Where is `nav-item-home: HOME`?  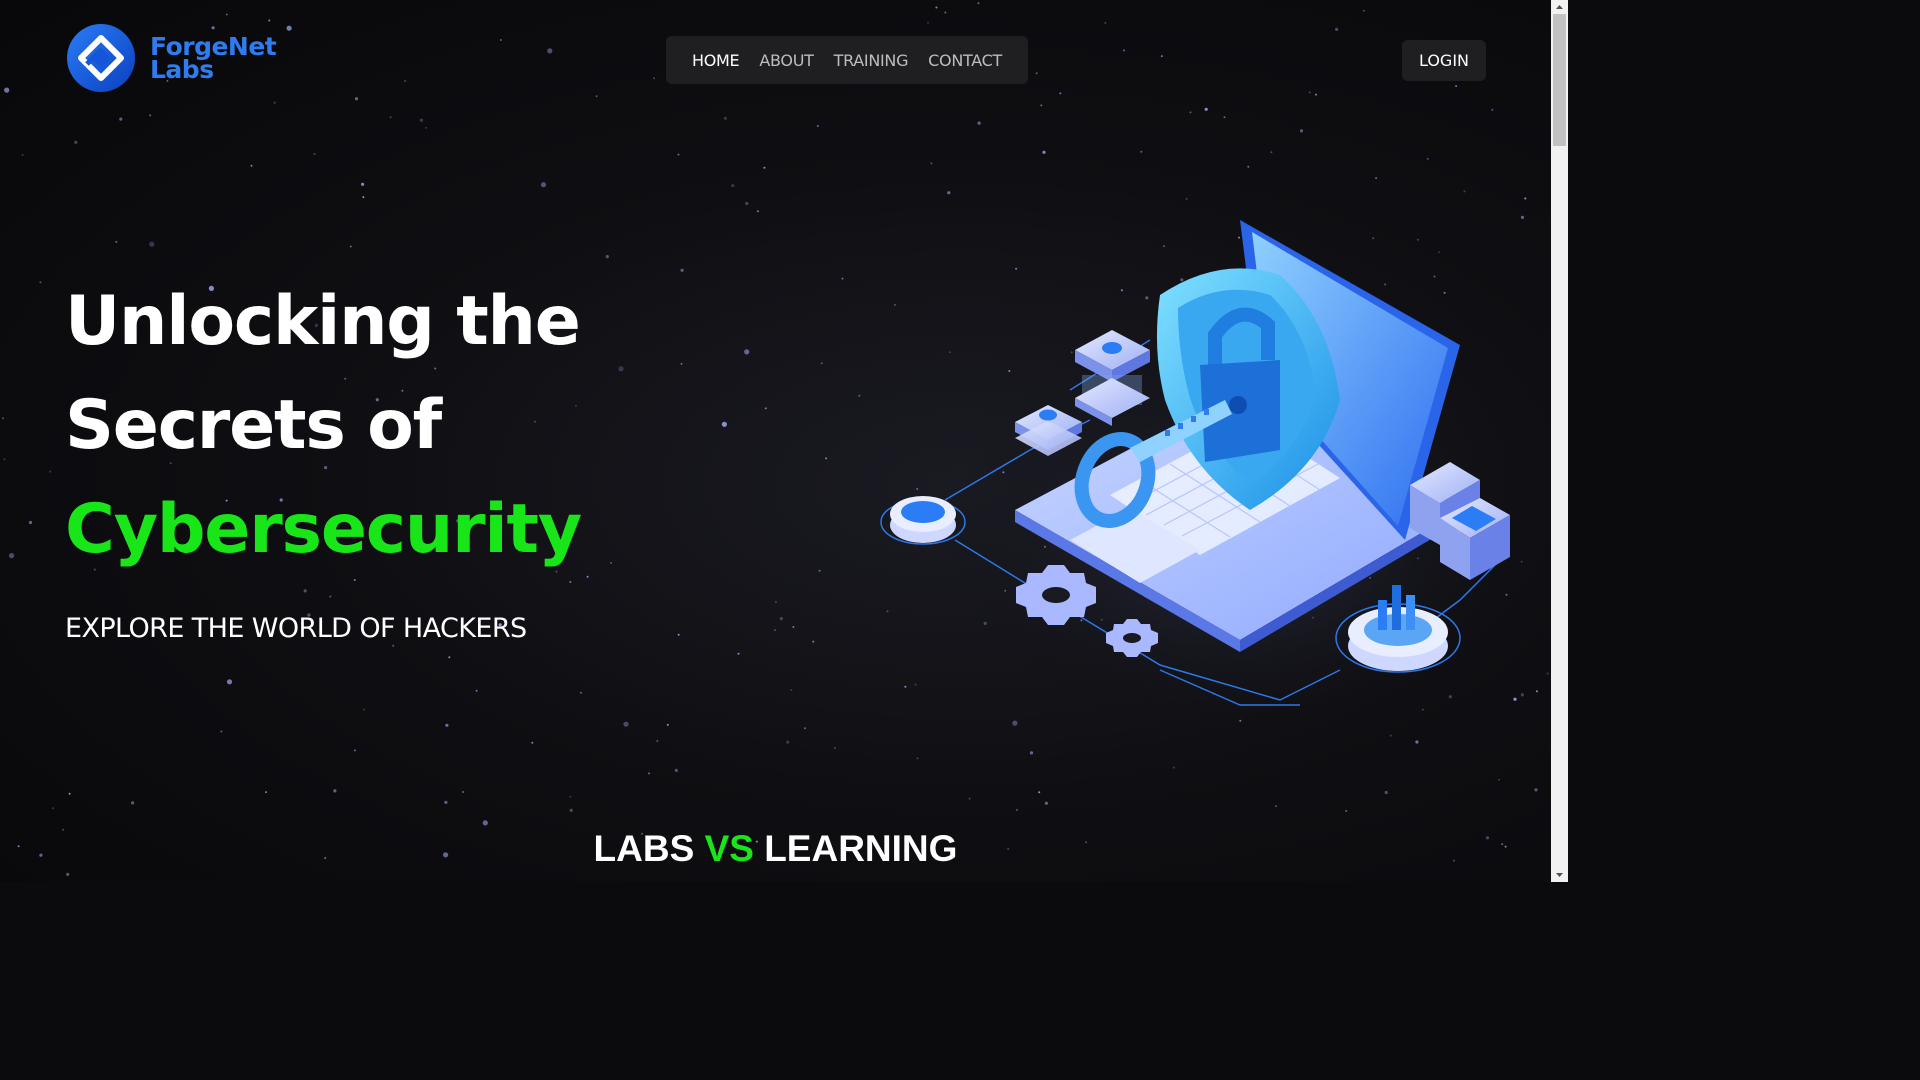
nav-item-home: HOME is located at coordinates (716, 60).